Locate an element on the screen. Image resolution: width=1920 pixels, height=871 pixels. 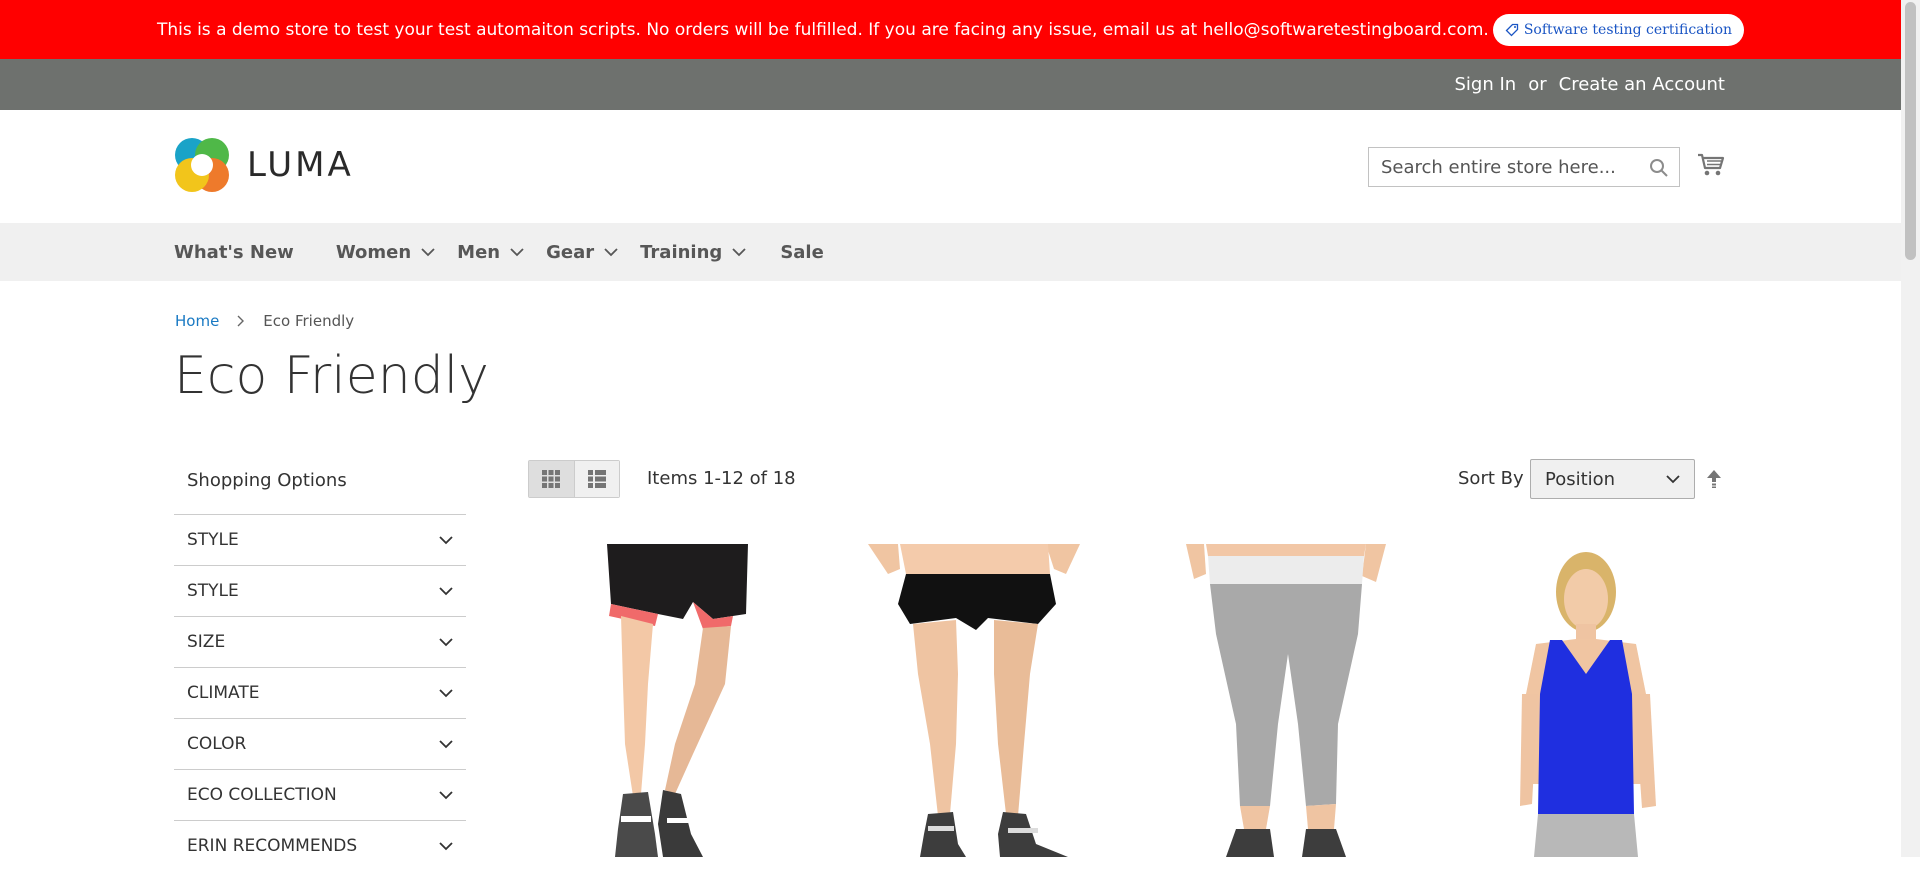
search-box is located at coordinates (1524, 167).